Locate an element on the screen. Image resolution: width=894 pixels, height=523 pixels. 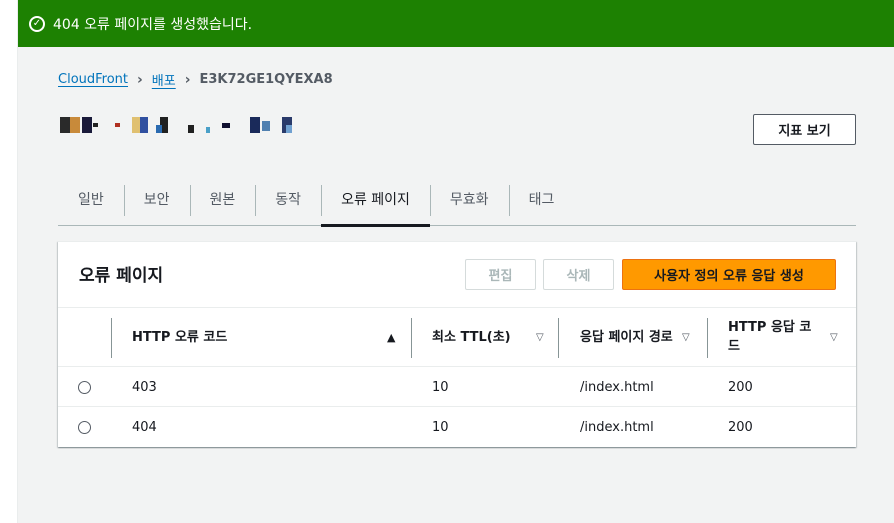
cell-error-code: 404 is located at coordinates (144, 427).